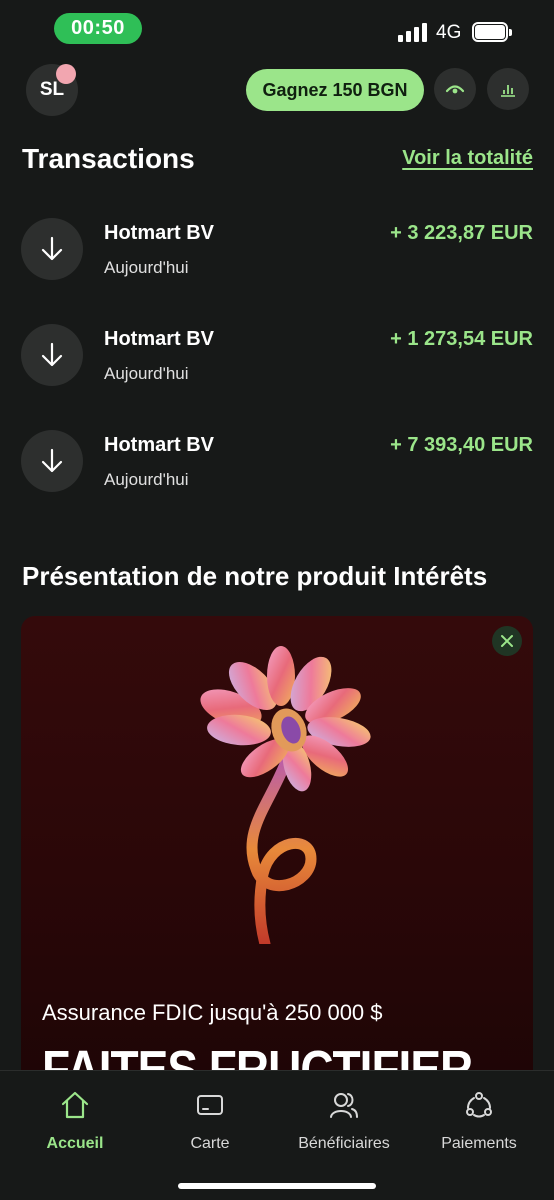 Image resolution: width=554 pixels, height=1200 pixels. Describe the element at coordinates (255, 576) in the screenshot. I see `promo-section-title: Présentation de notre produit Intérêts` at that location.